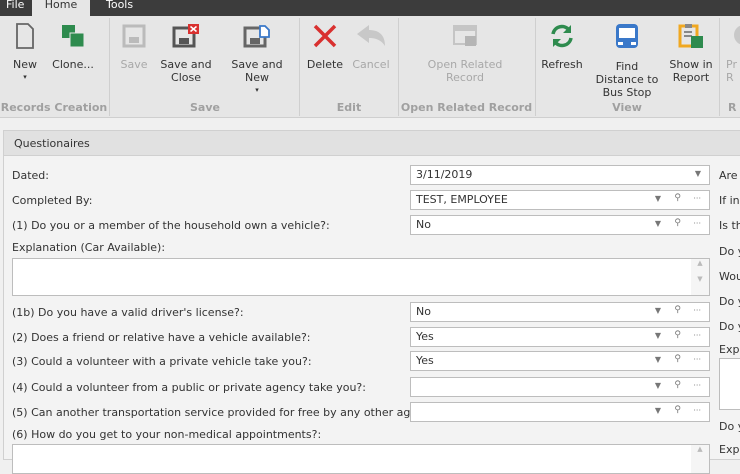 This screenshot has height=474, width=740. Describe the element at coordinates (560, 412) in the screenshot. I see `q5-field: ▼ ⚲ ···` at that location.